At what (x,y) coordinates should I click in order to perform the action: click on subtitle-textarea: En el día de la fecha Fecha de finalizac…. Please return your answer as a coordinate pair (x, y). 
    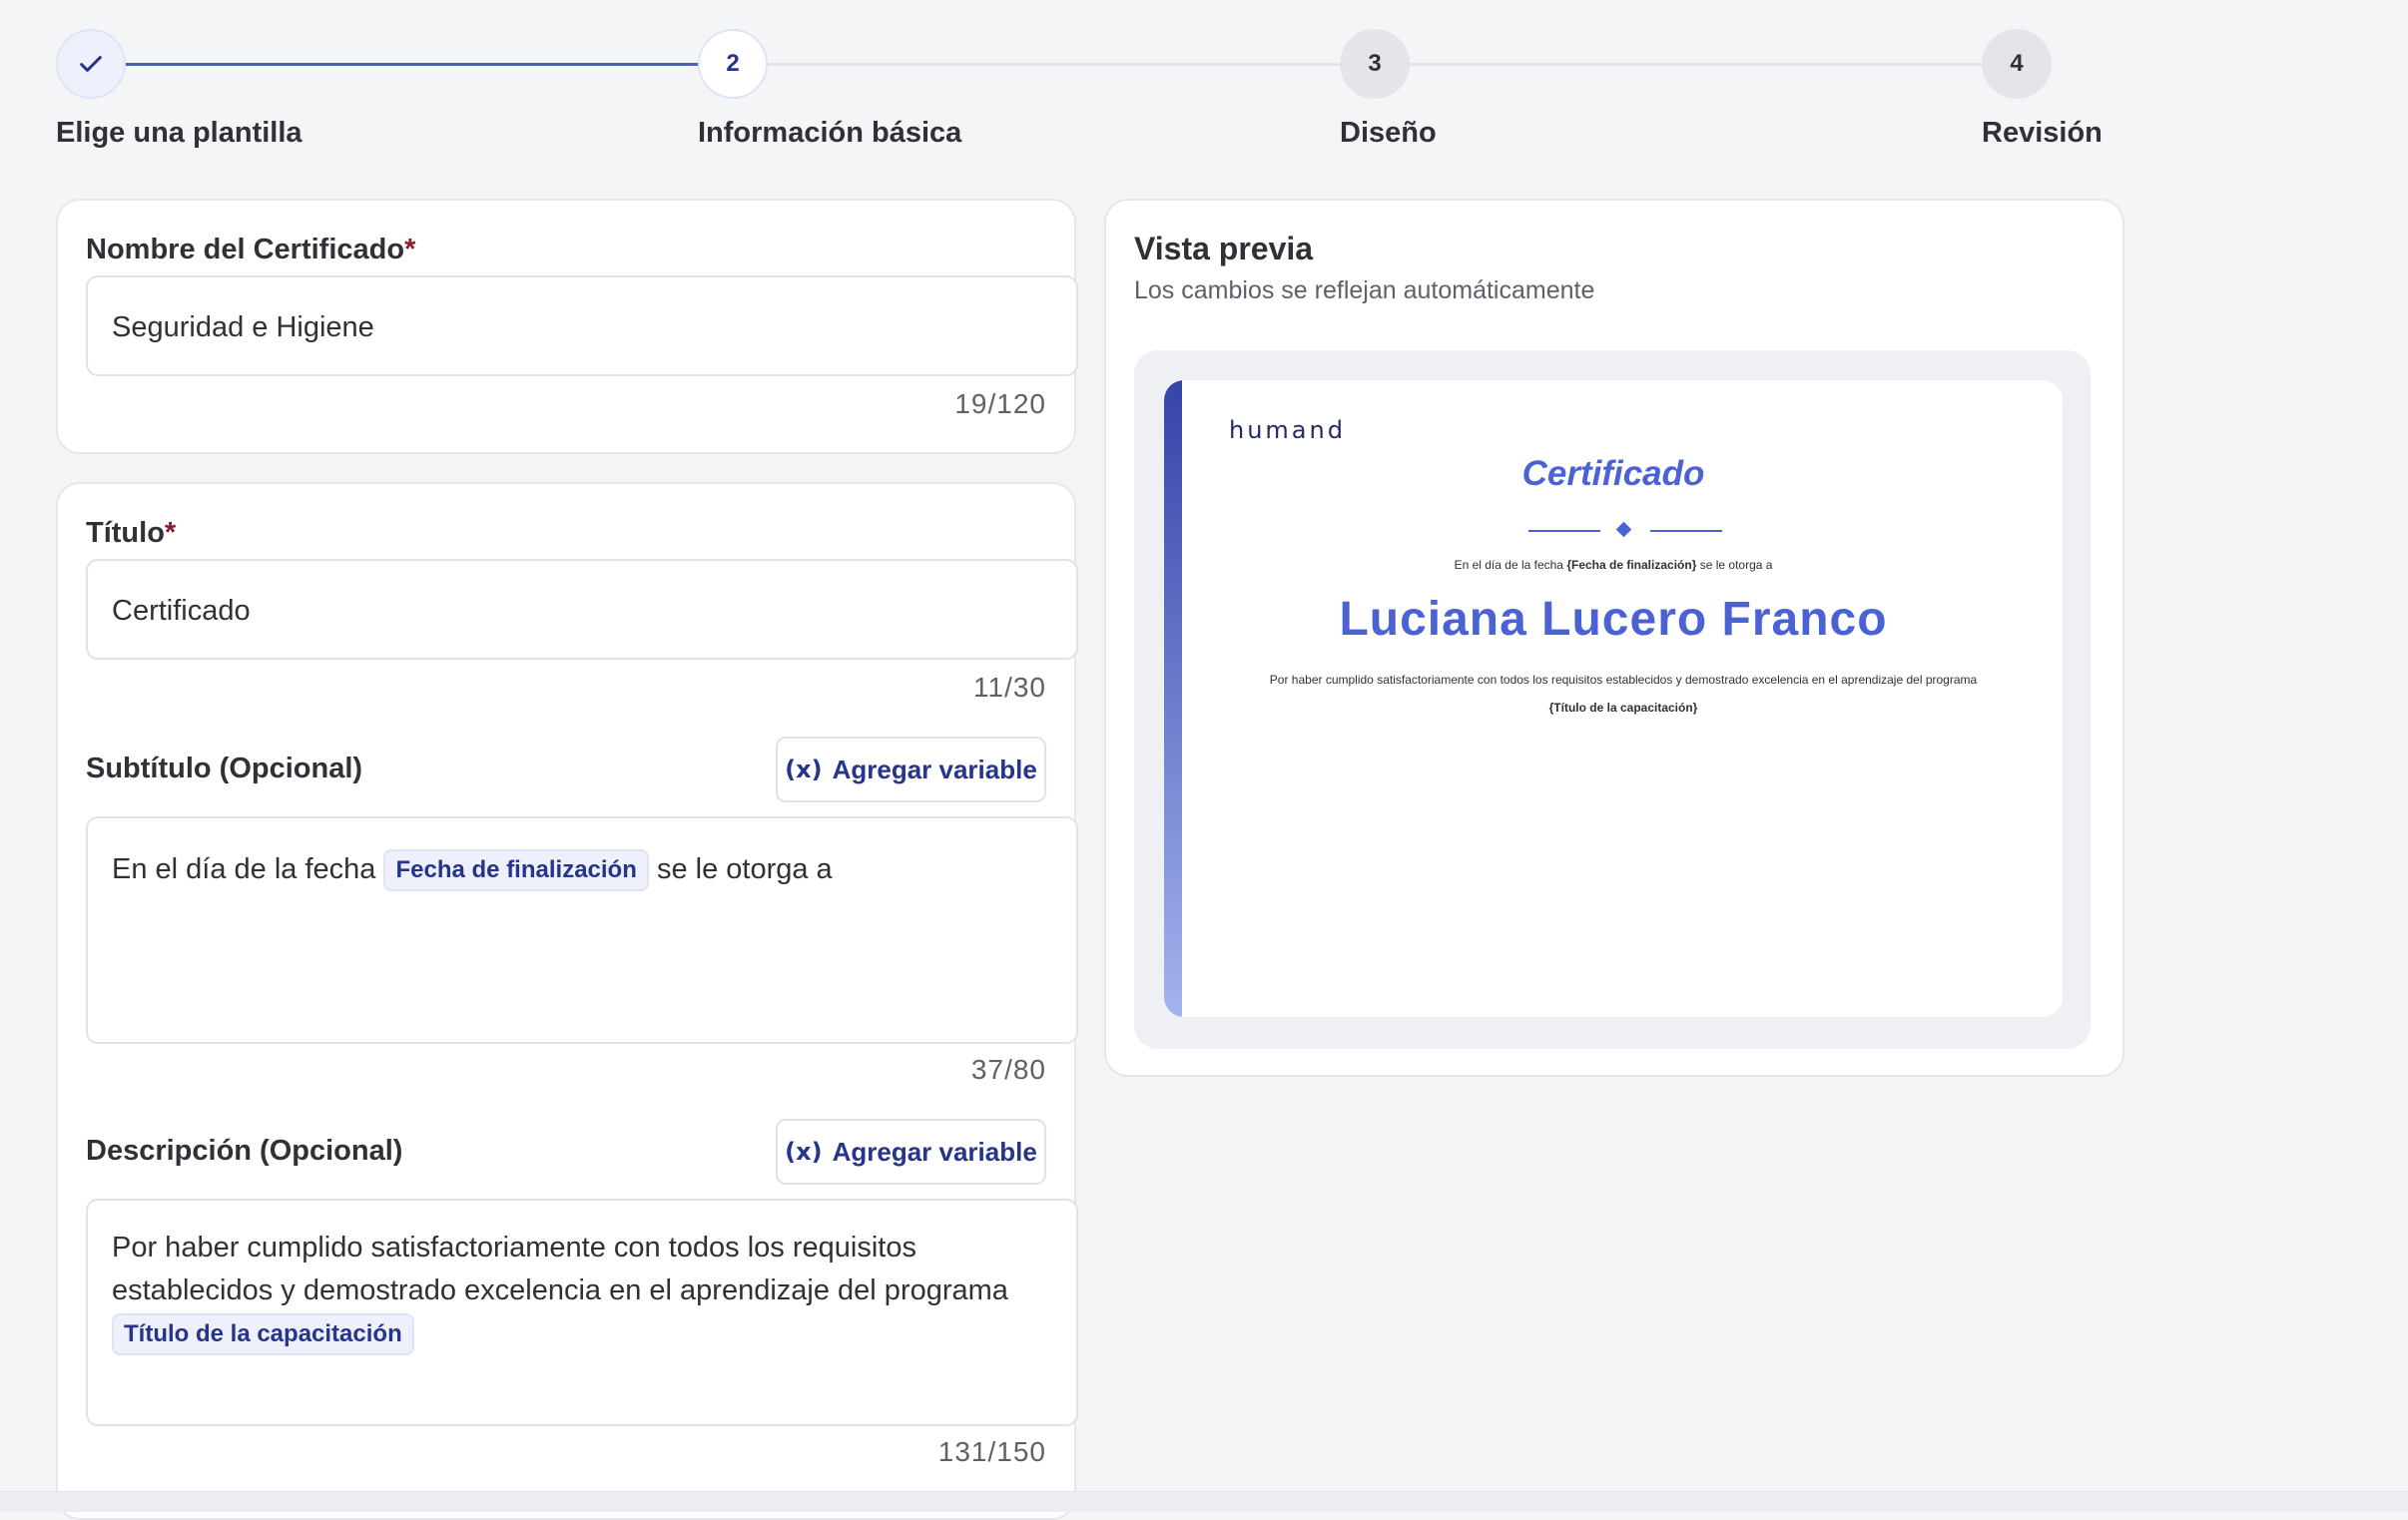
    Looking at the image, I should click on (582, 930).